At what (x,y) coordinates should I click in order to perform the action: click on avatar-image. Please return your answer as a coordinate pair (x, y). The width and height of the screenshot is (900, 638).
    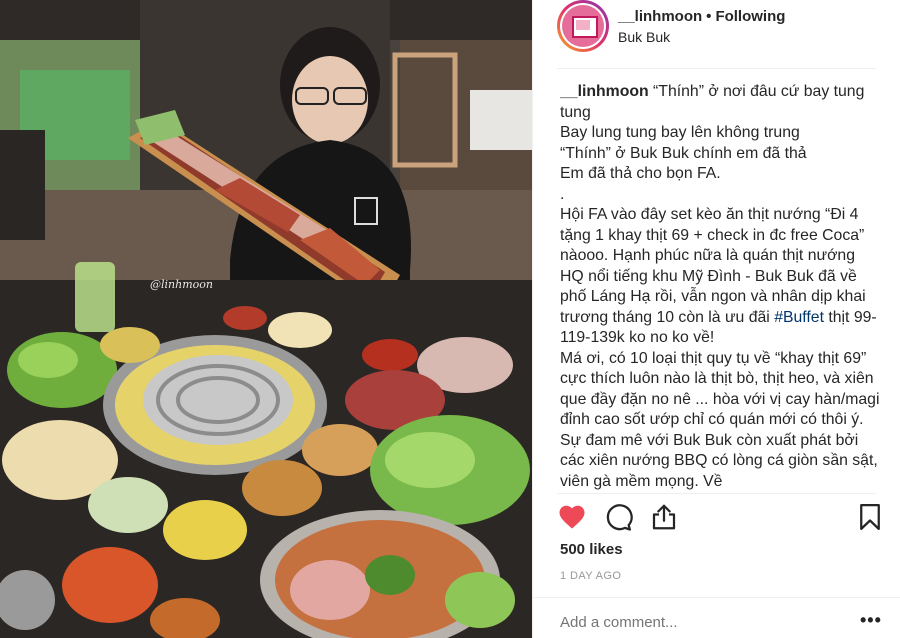
    Looking at the image, I should click on (583, 26).